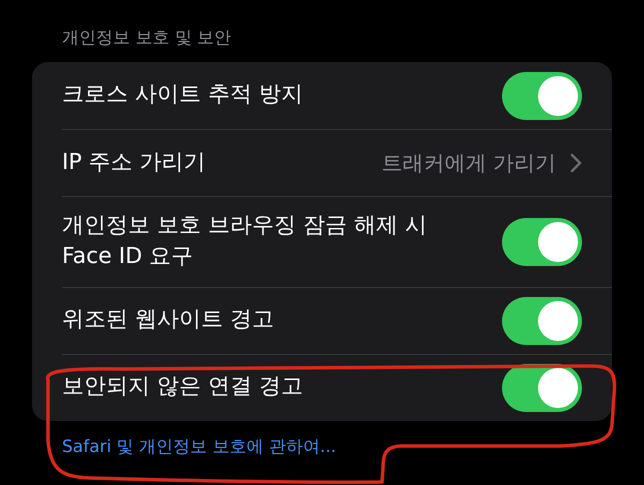 The width and height of the screenshot is (644, 485). What do you see at coordinates (168, 320) in the screenshot?
I see `setting-label: 위조된 웹사이트 경고` at bounding box center [168, 320].